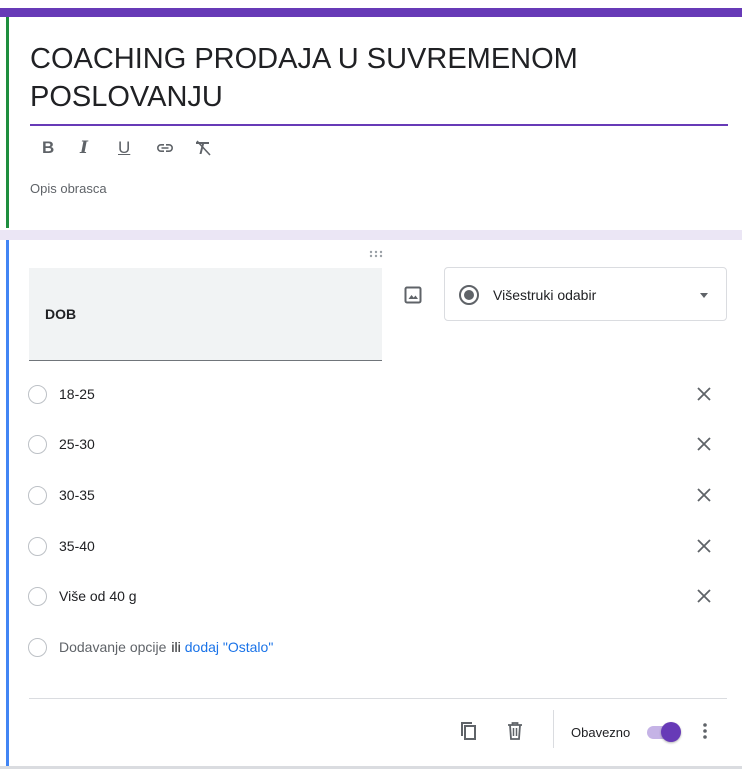  I want to click on theme-color-bar, so click(371, 12).